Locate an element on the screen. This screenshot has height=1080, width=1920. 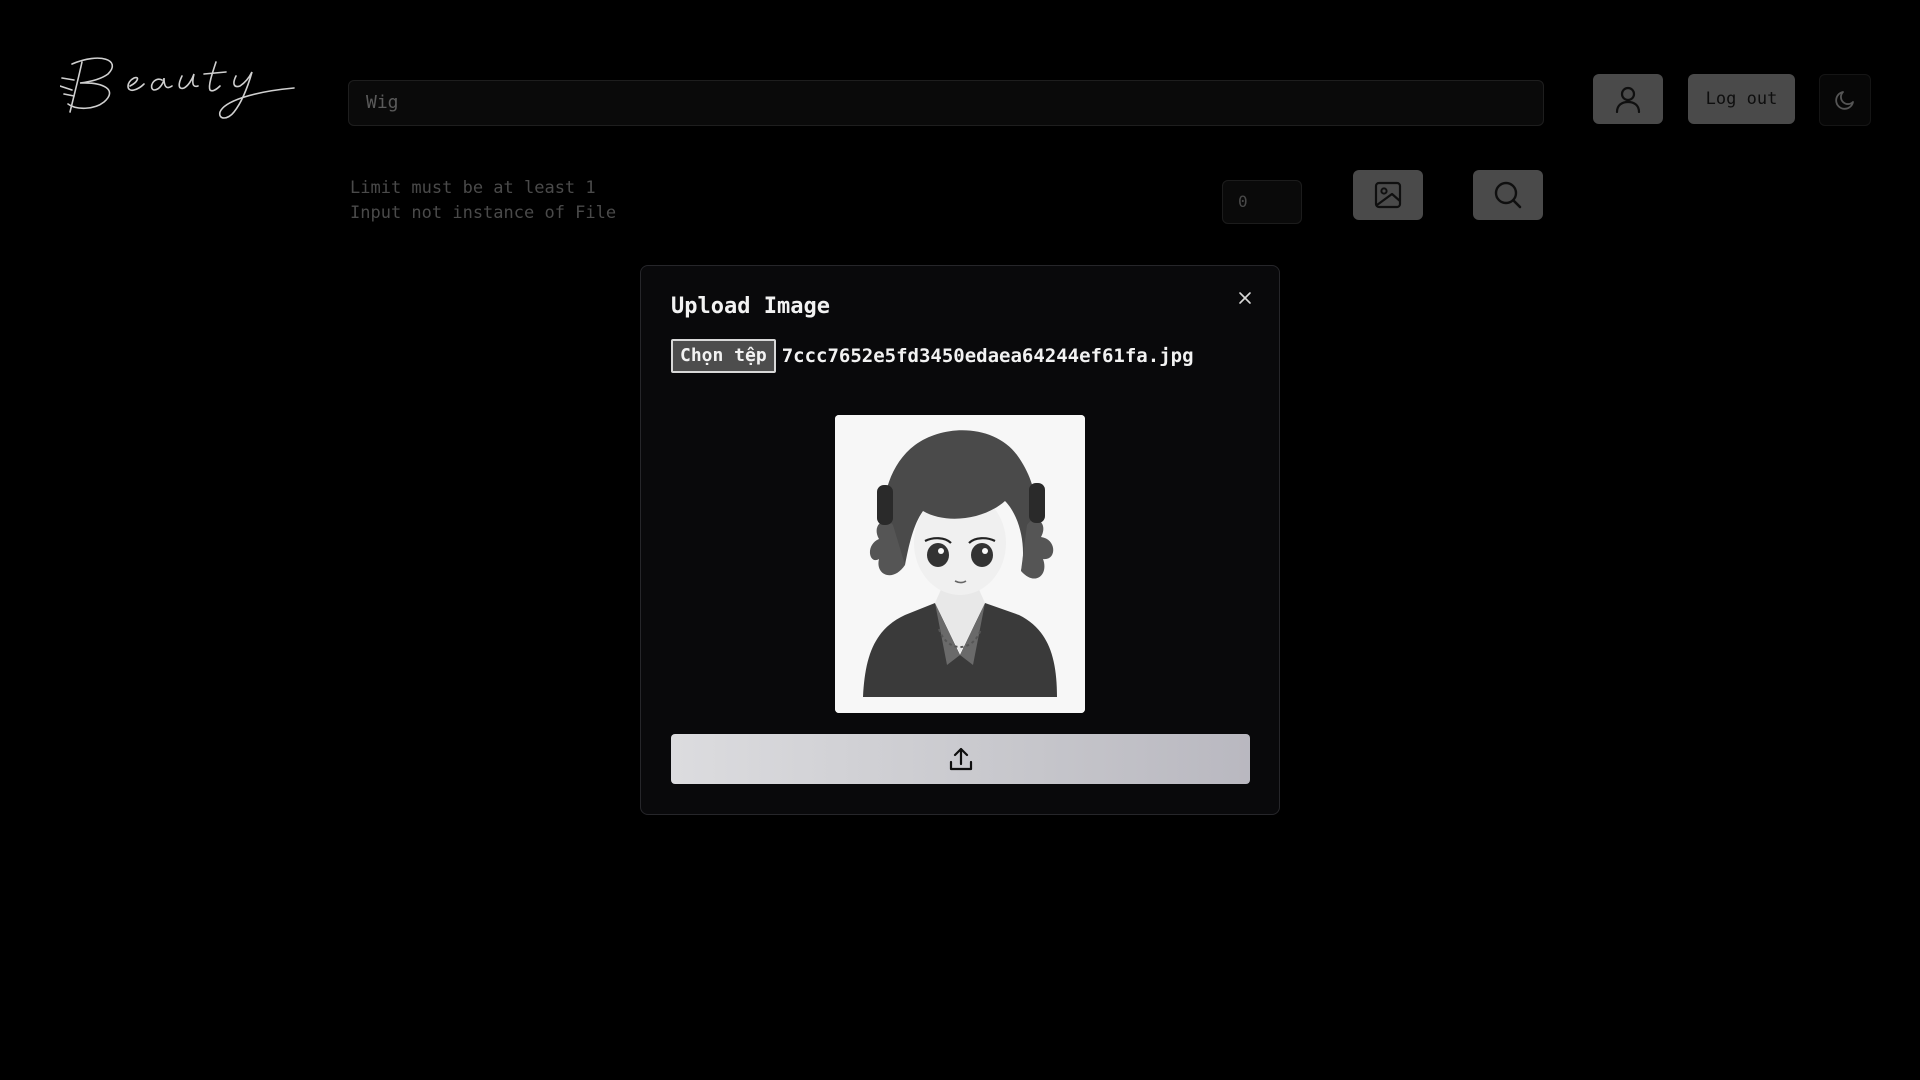
search-icon is located at coordinates (1508, 195).